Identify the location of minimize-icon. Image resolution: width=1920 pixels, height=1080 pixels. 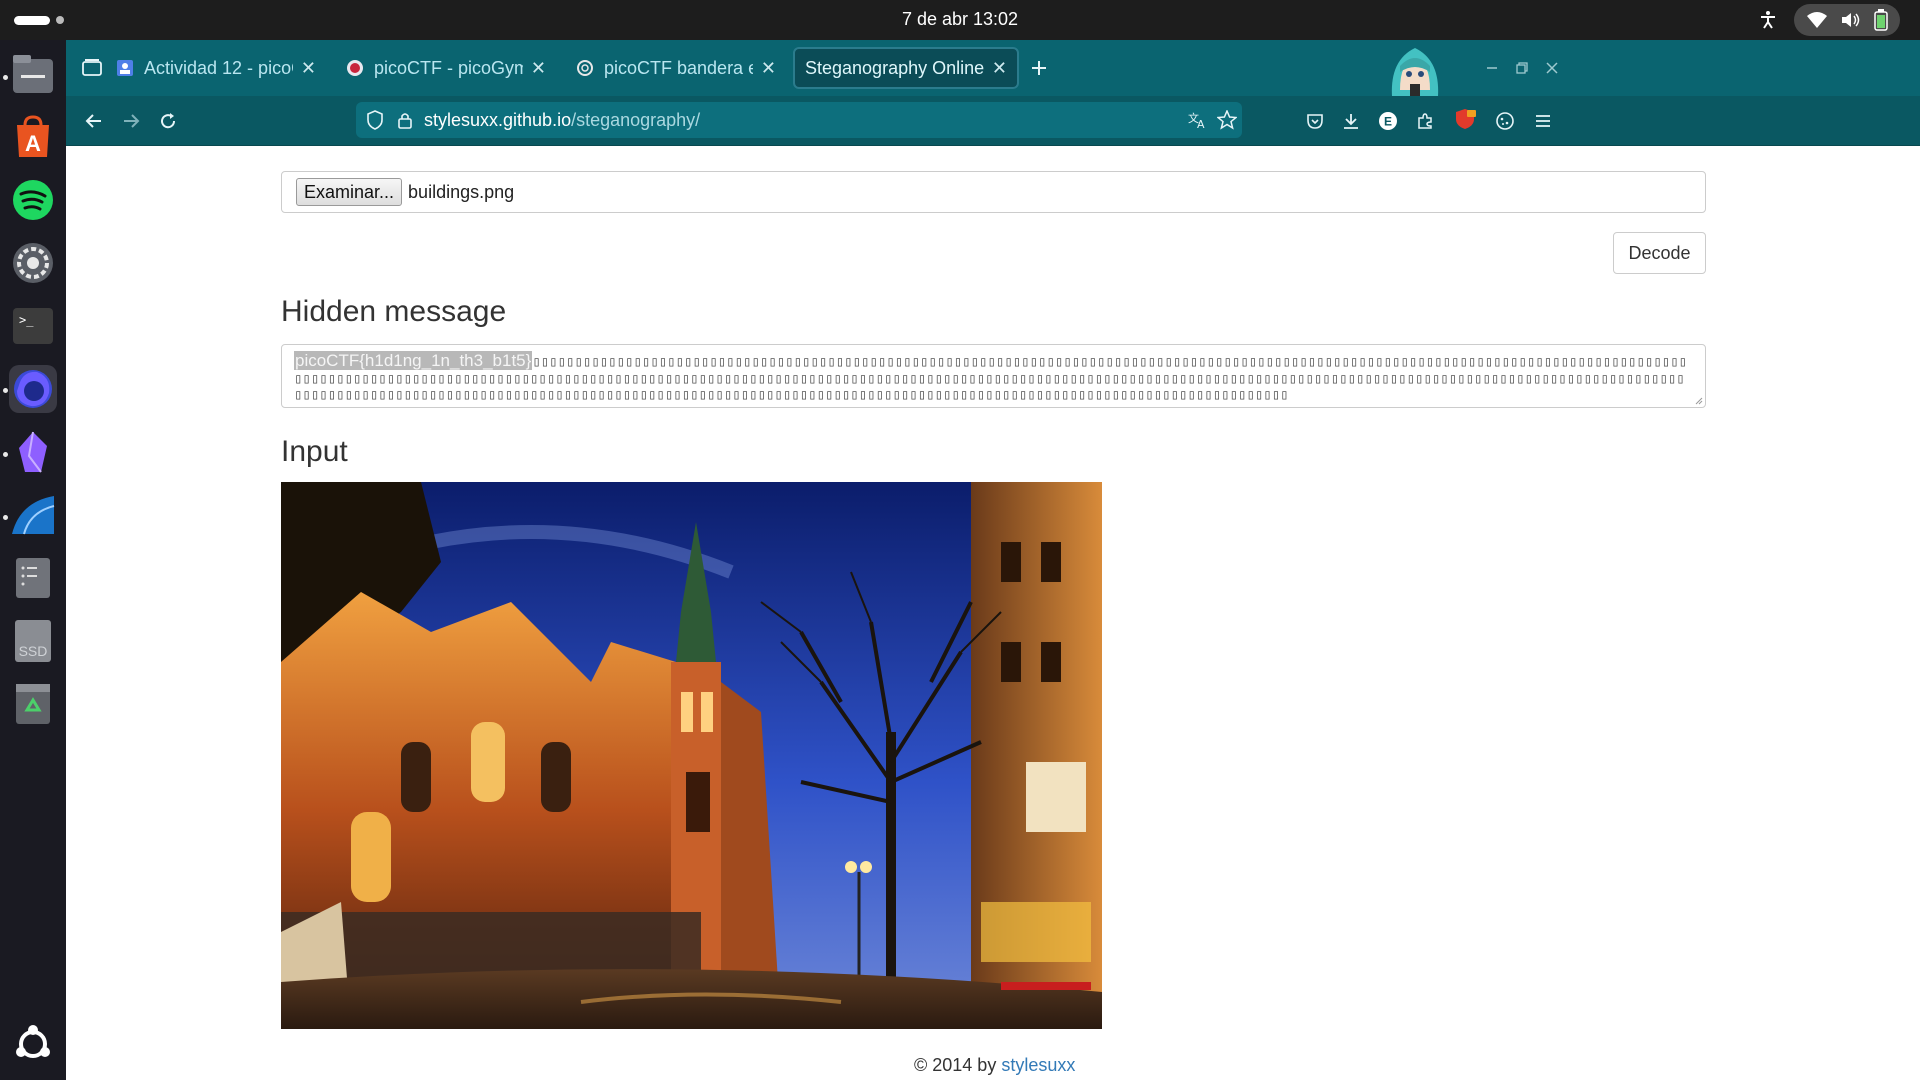
(1492, 68).